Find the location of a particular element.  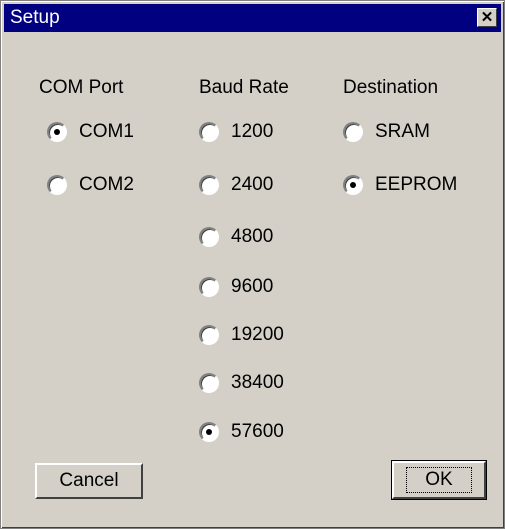

ok-button-label: OK is located at coordinates (439, 480).